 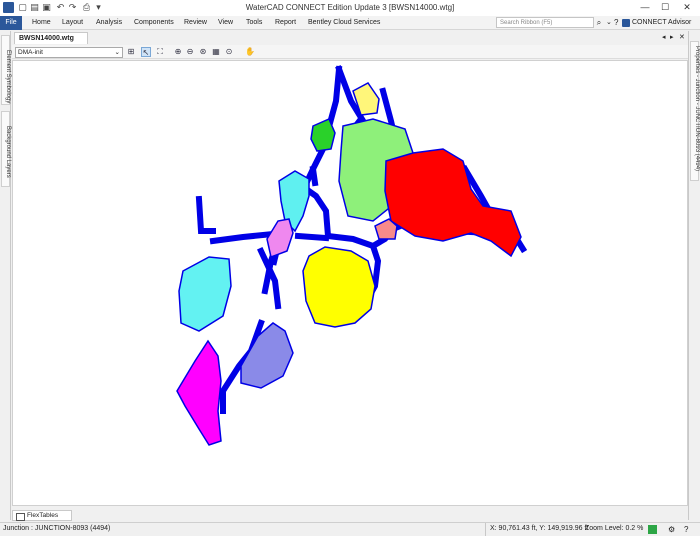 What do you see at coordinates (195, 23) in the screenshot?
I see `tab-review: Review` at bounding box center [195, 23].